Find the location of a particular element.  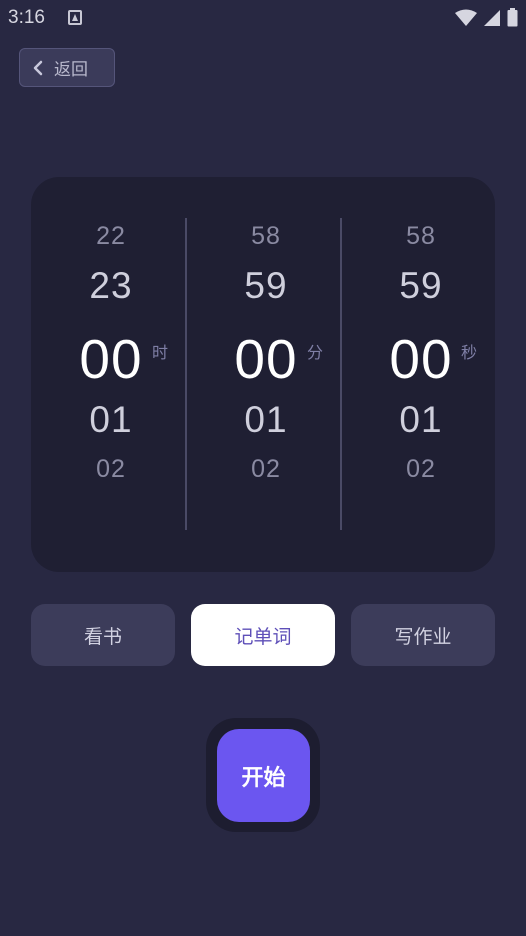

second-option: 01 is located at coordinates (421, 420).